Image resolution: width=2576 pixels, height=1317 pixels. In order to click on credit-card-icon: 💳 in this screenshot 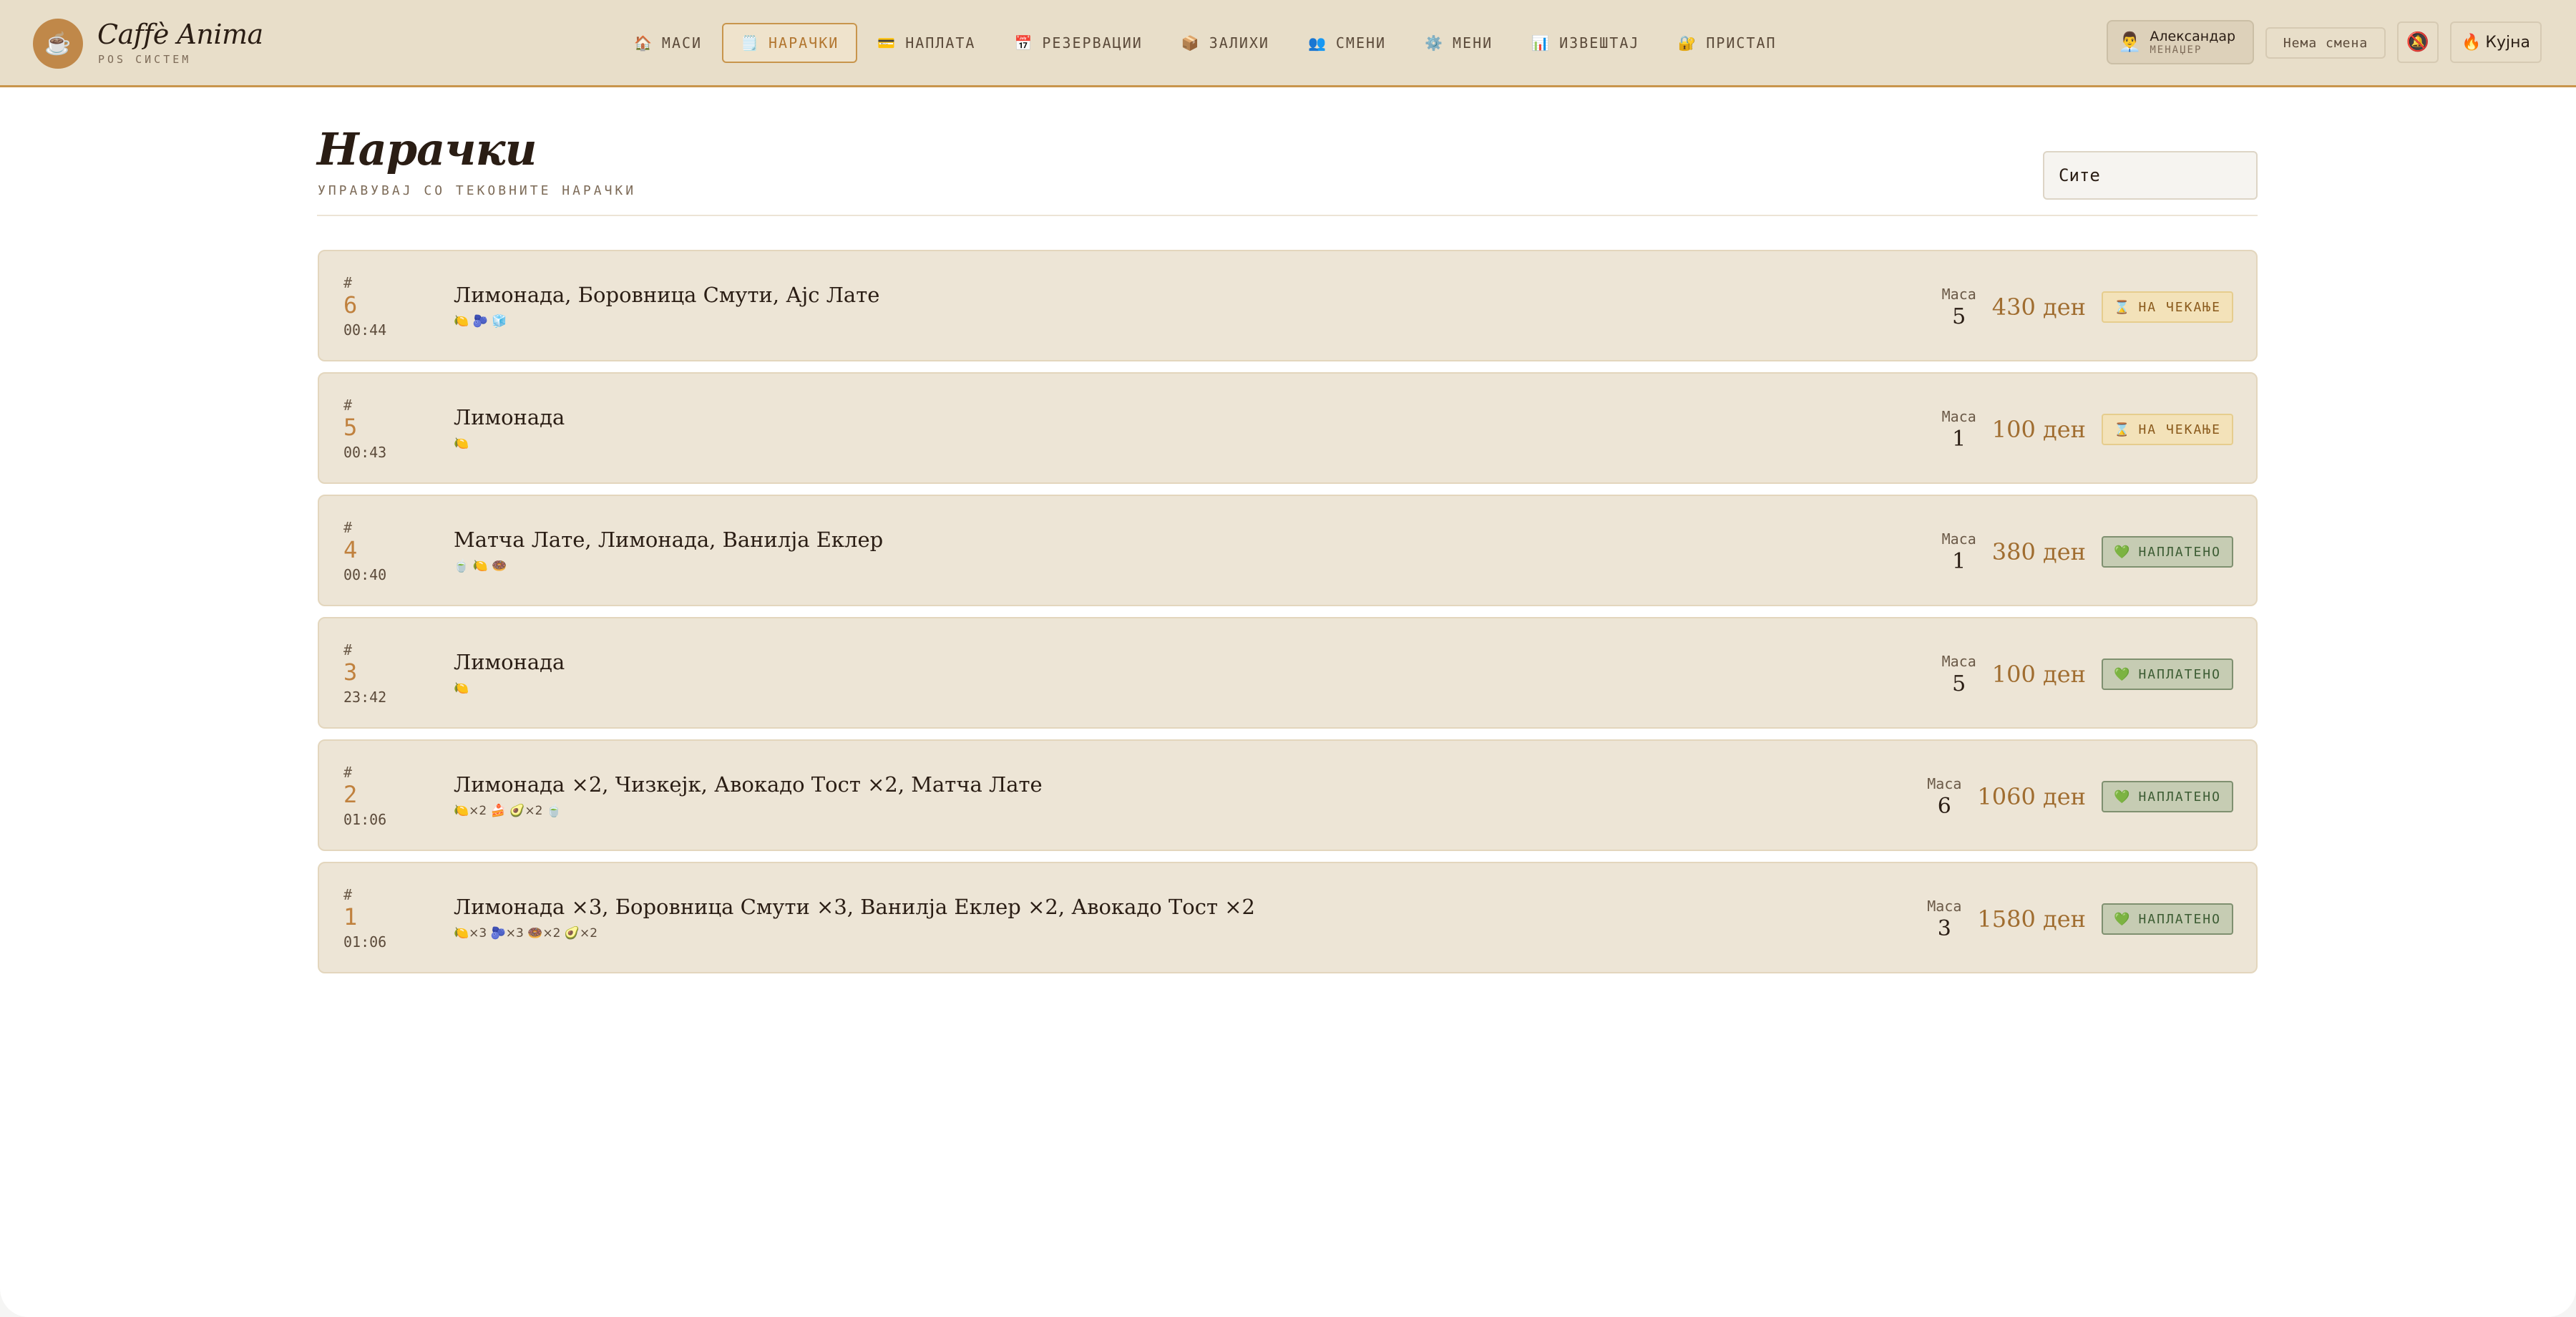, I will do `click(887, 43)`.